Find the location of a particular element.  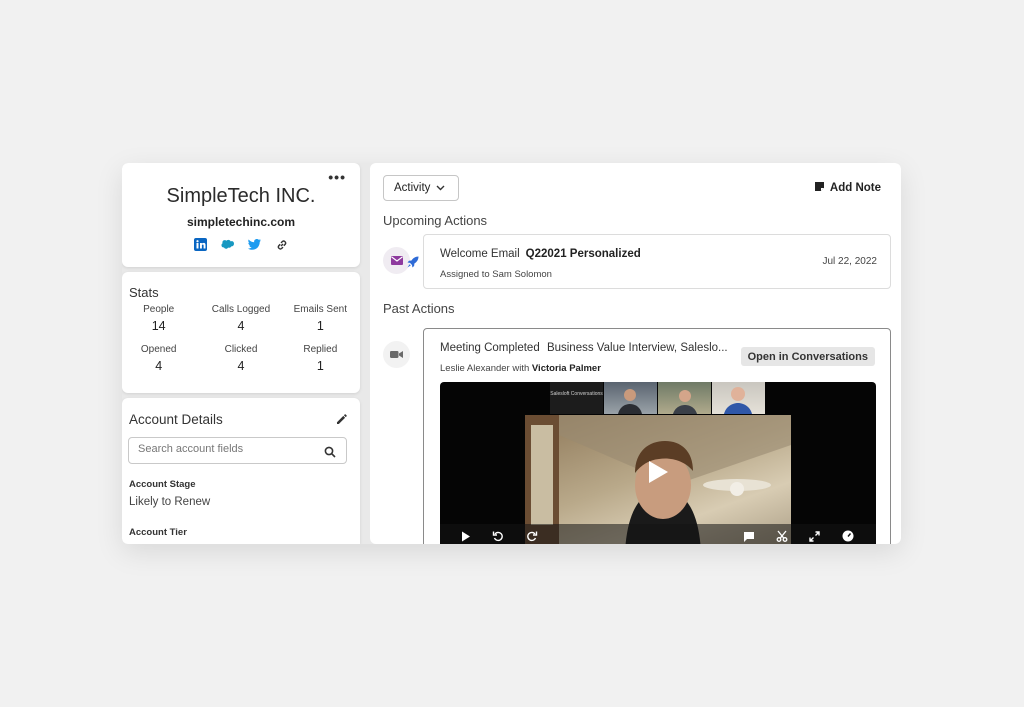

play-overlay-icon is located at coordinates (658, 474).